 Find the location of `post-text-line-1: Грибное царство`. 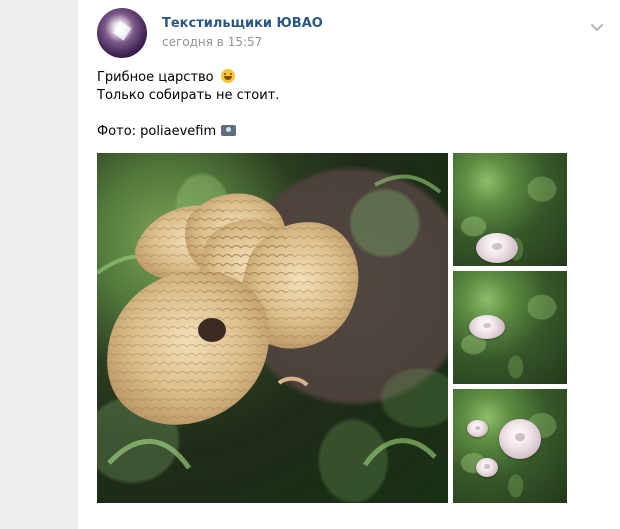

post-text-line-1: Грибное царство is located at coordinates (347, 78).